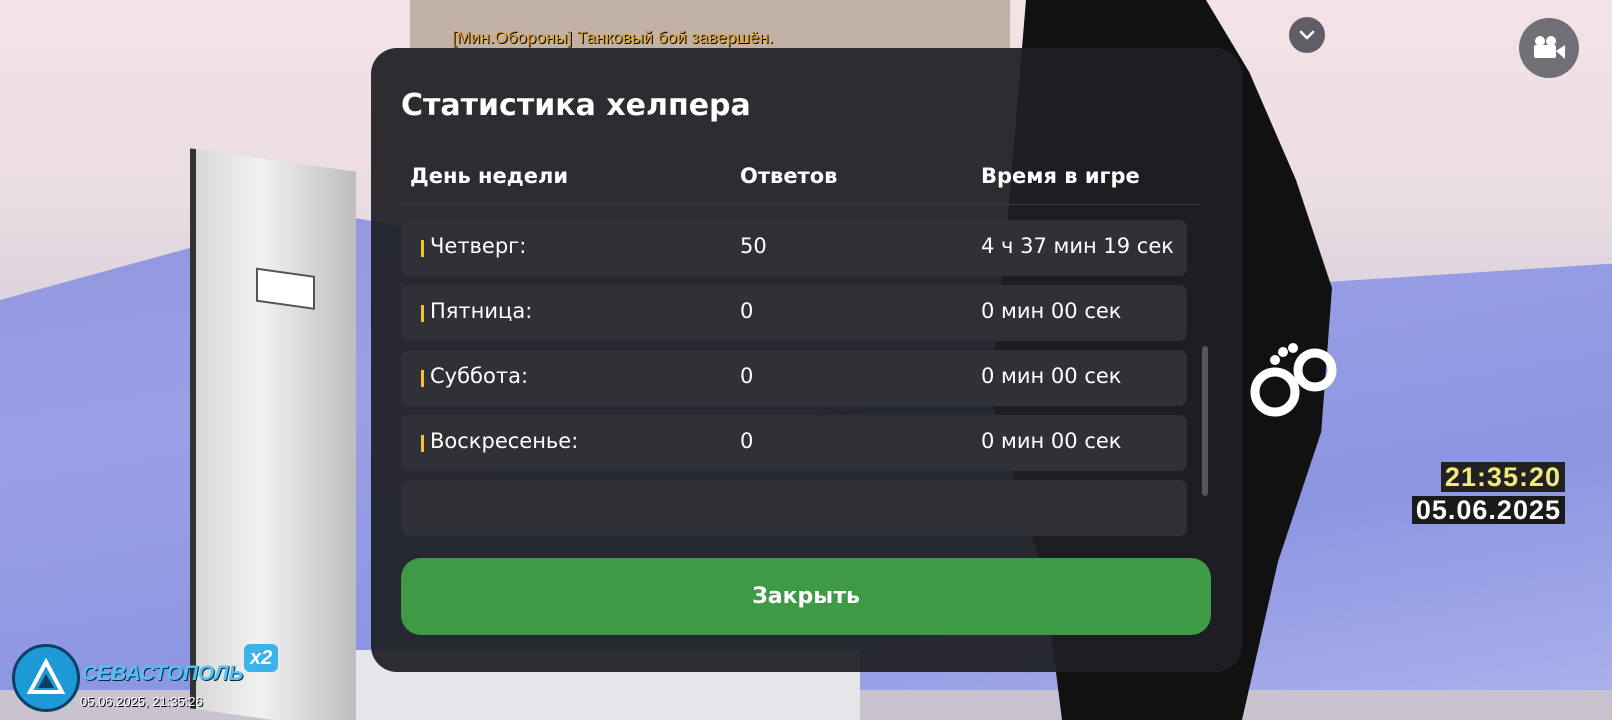 Image resolution: width=1612 pixels, height=720 pixels. I want to click on column-header-playtime: Время в игре, so click(1060, 176).